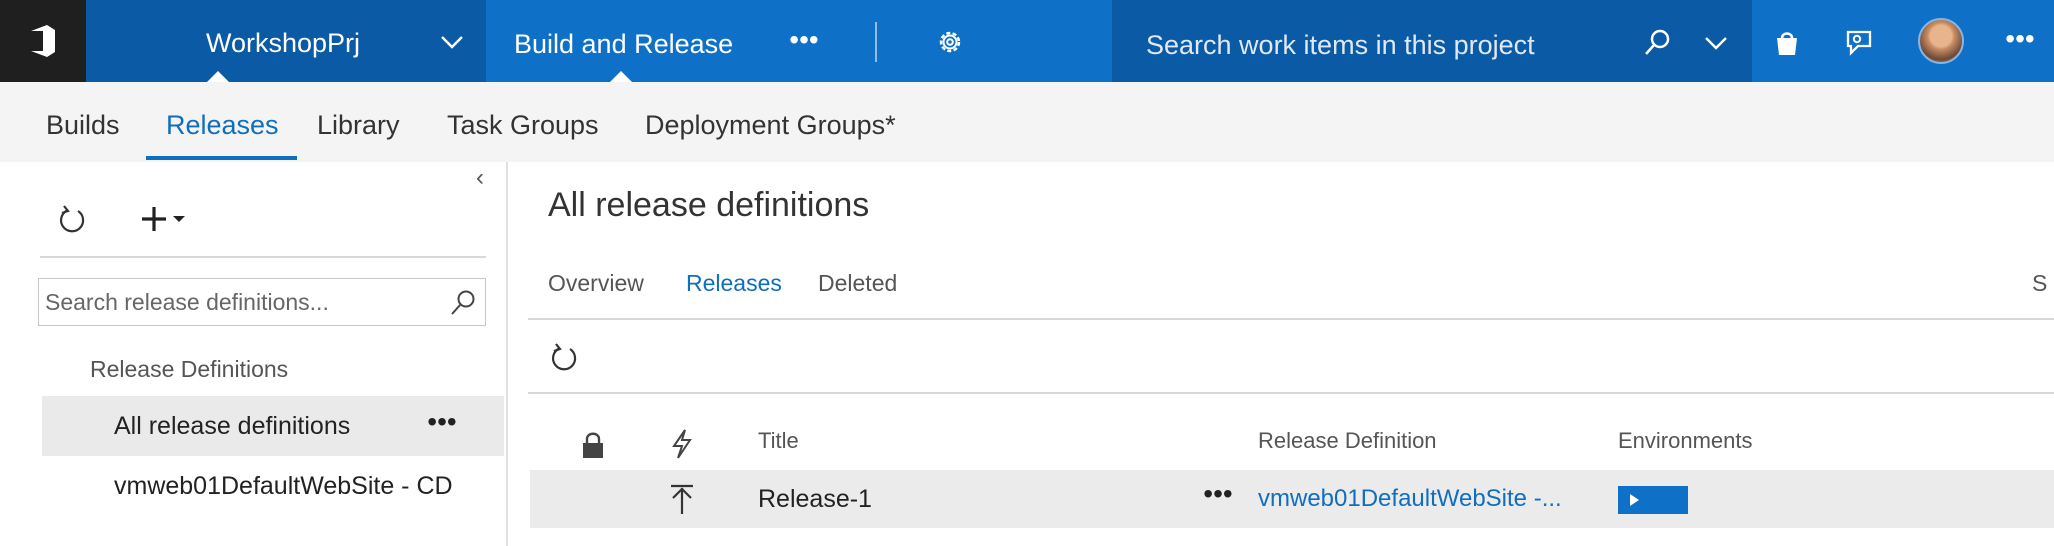  What do you see at coordinates (1787, 43) in the screenshot?
I see `shopping-bag-icon` at bounding box center [1787, 43].